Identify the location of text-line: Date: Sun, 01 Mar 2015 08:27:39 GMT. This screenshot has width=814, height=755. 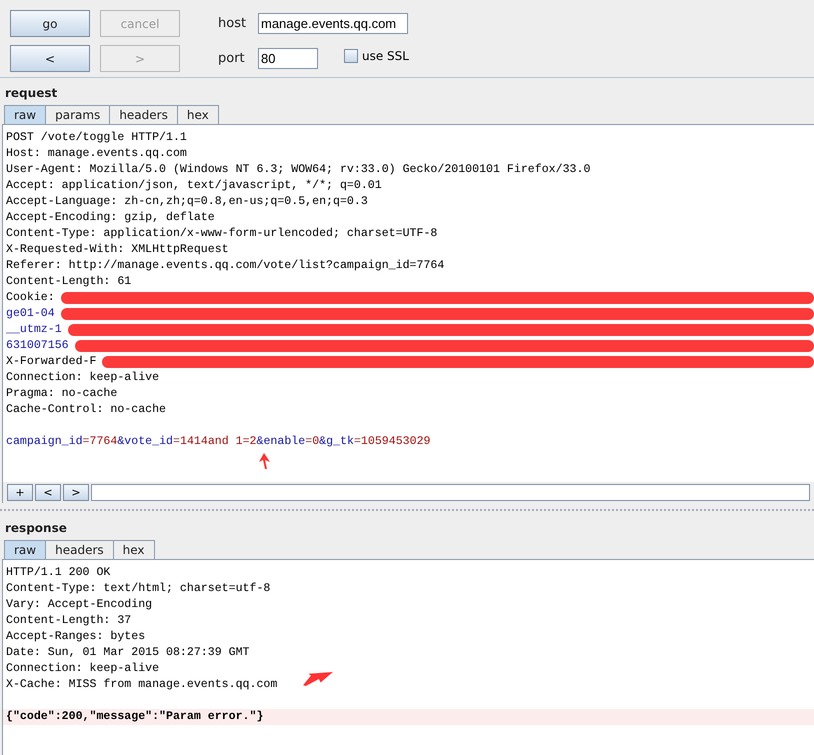
(128, 653).